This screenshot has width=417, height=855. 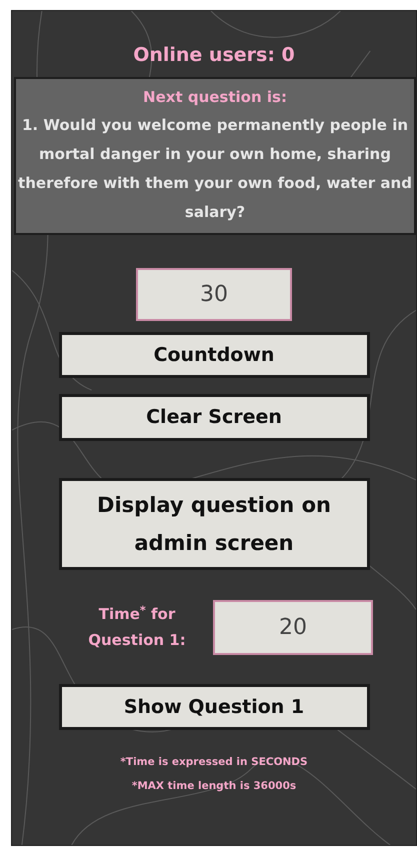 I want to click on countdown-field: 30, so click(x=214, y=294).